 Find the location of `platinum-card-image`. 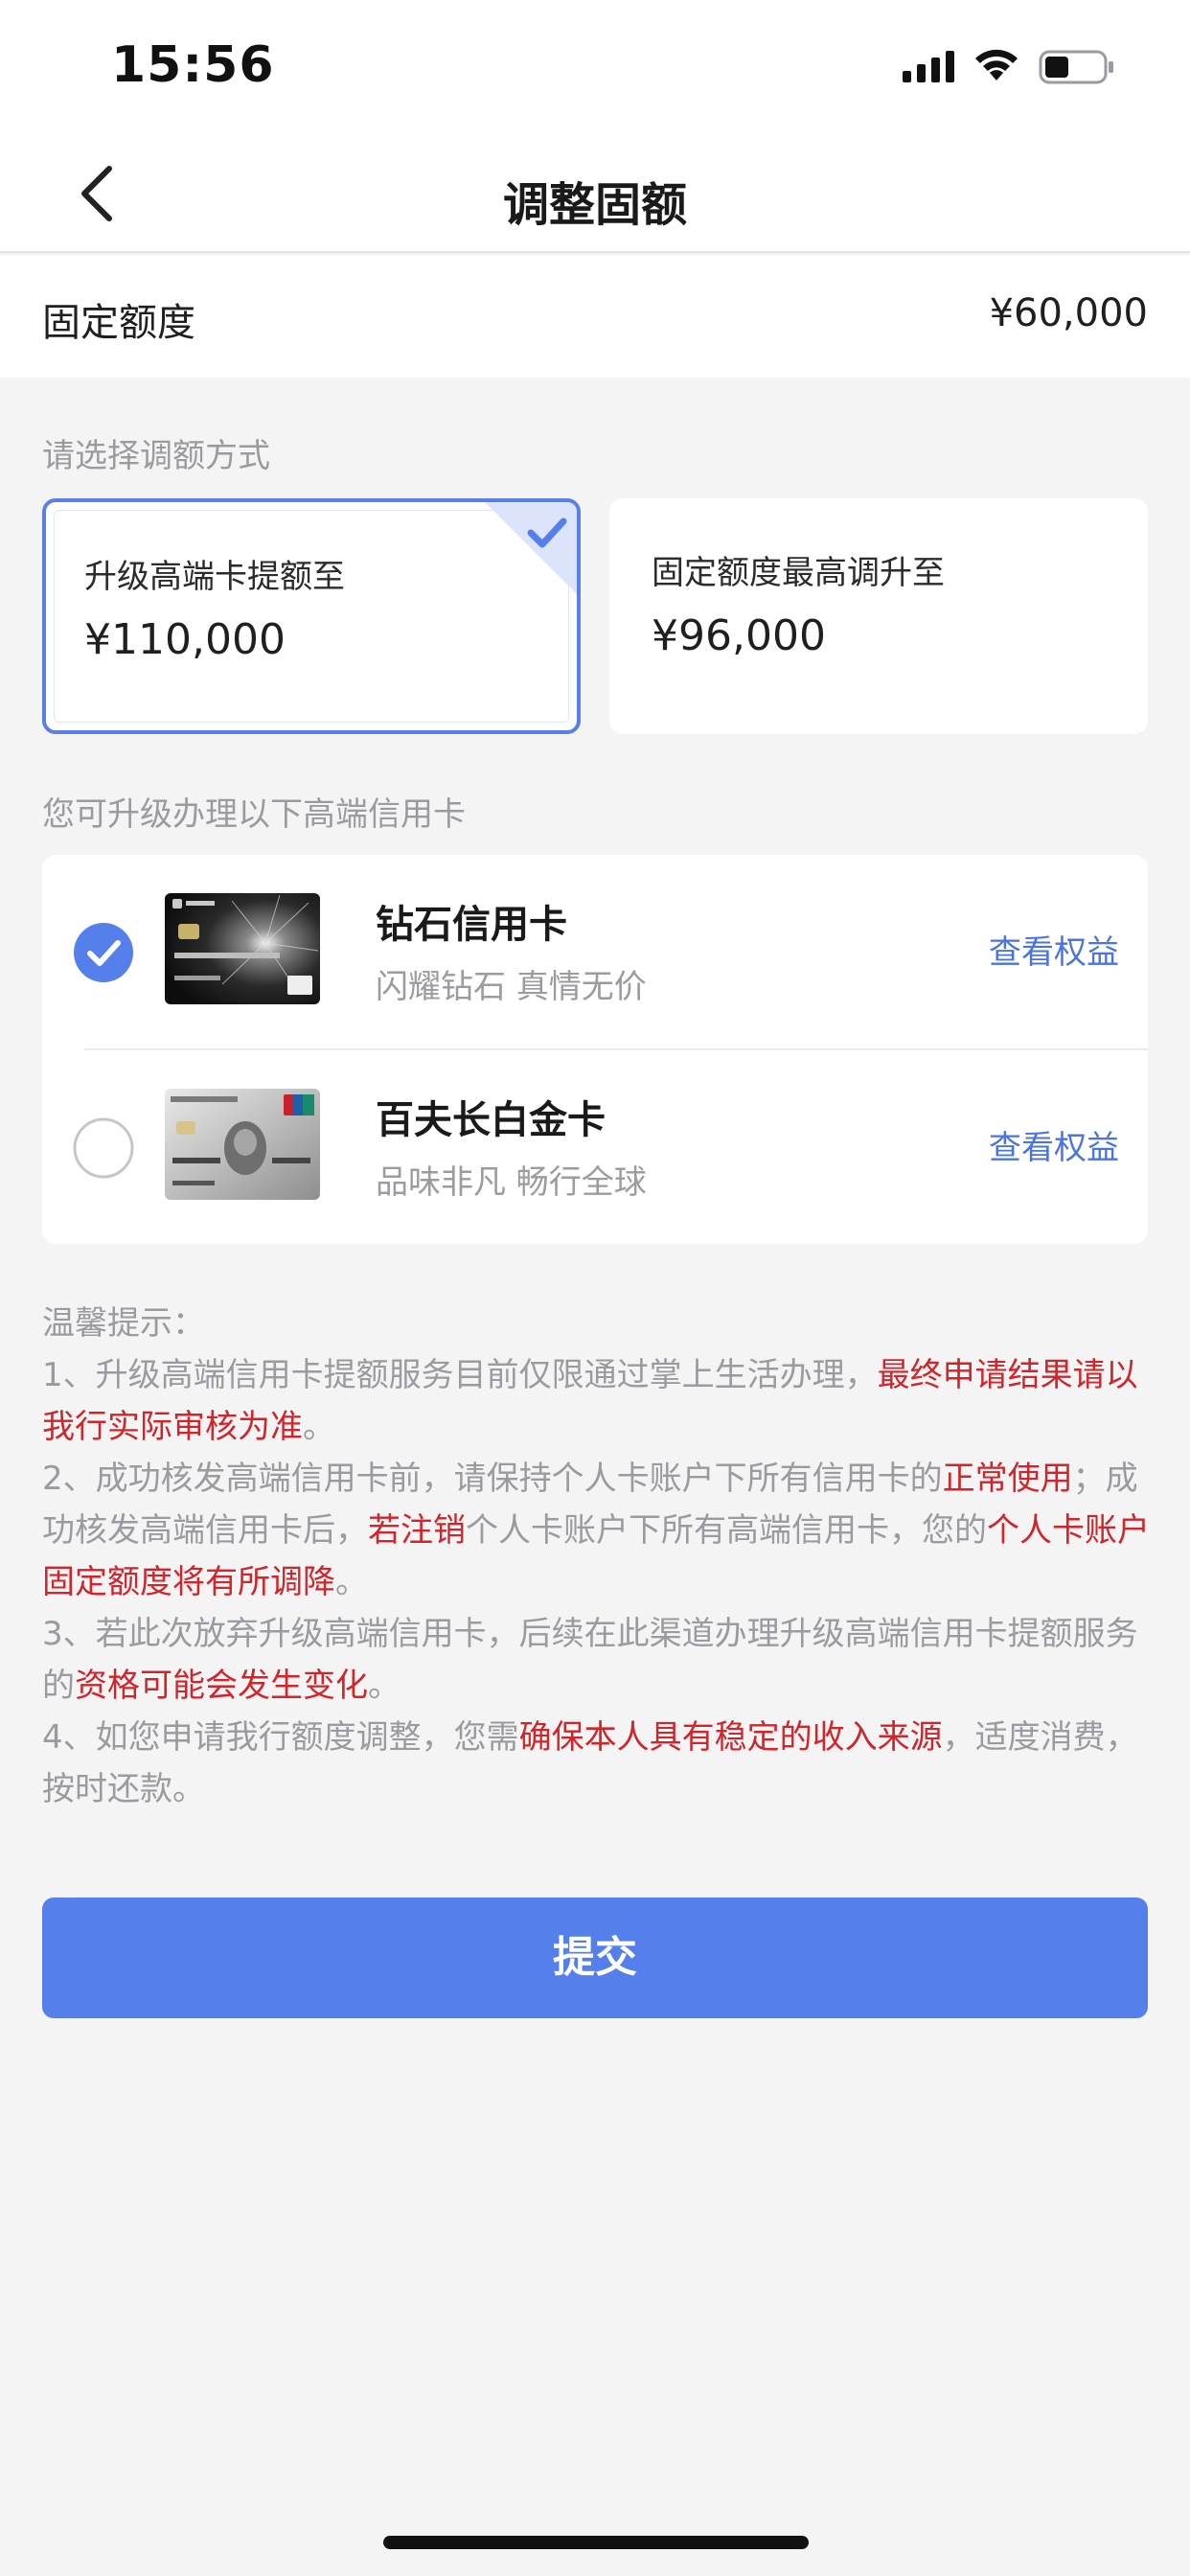

platinum-card-image is located at coordinates (243, 1144).